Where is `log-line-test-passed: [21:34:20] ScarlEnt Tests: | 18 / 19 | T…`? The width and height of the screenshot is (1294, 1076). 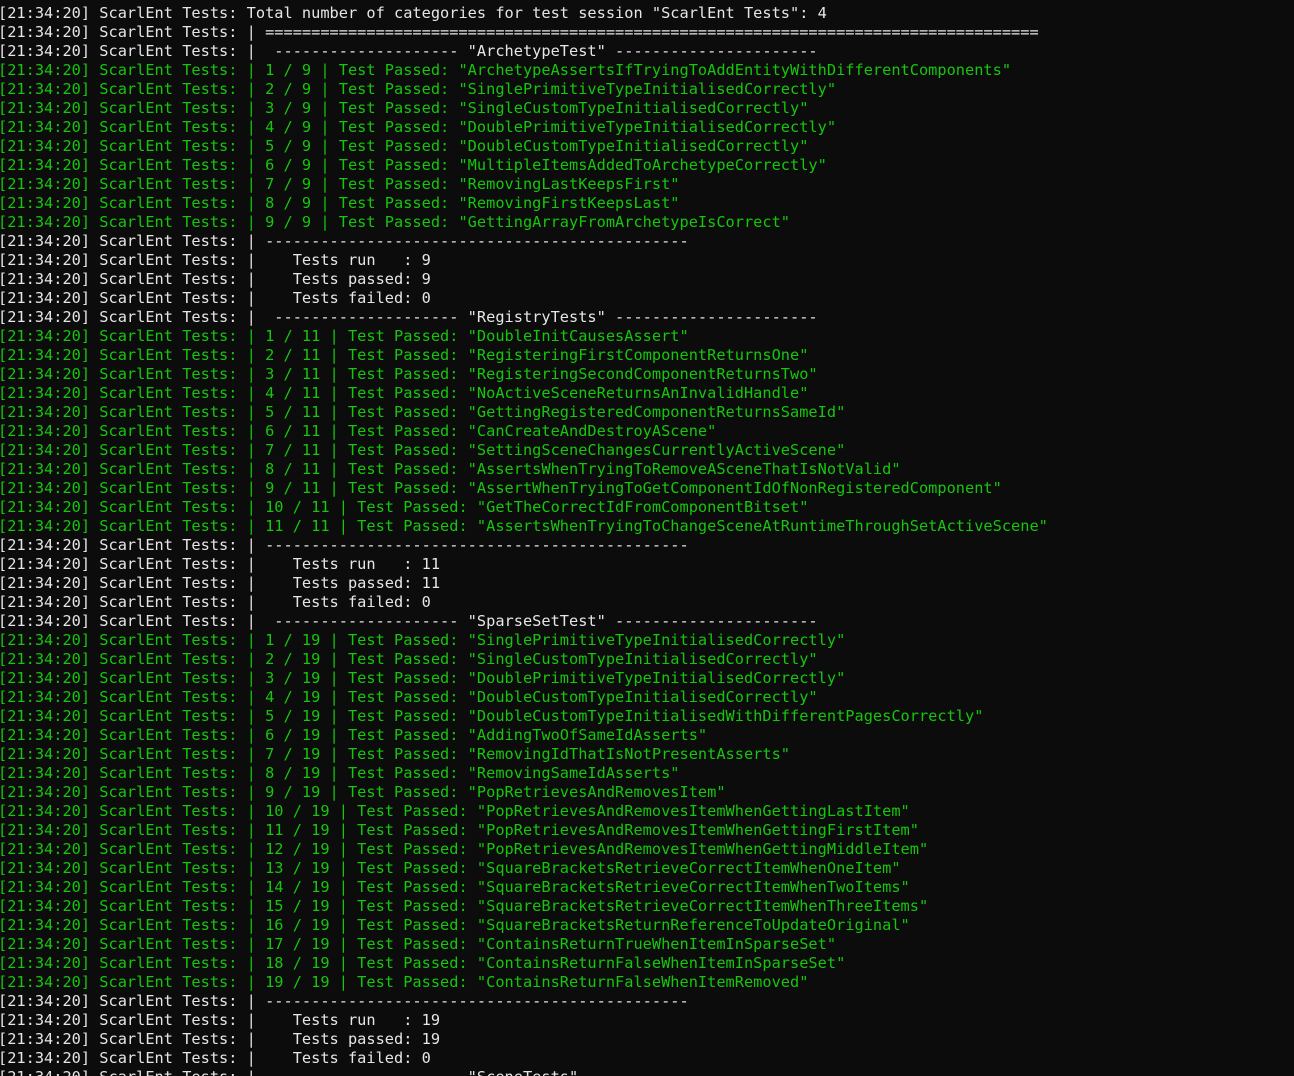 log-line-test-passed: [21:34:20] ScarlEnt Tests: | 18 / 19 | T… is located at coordinates (423, 963).